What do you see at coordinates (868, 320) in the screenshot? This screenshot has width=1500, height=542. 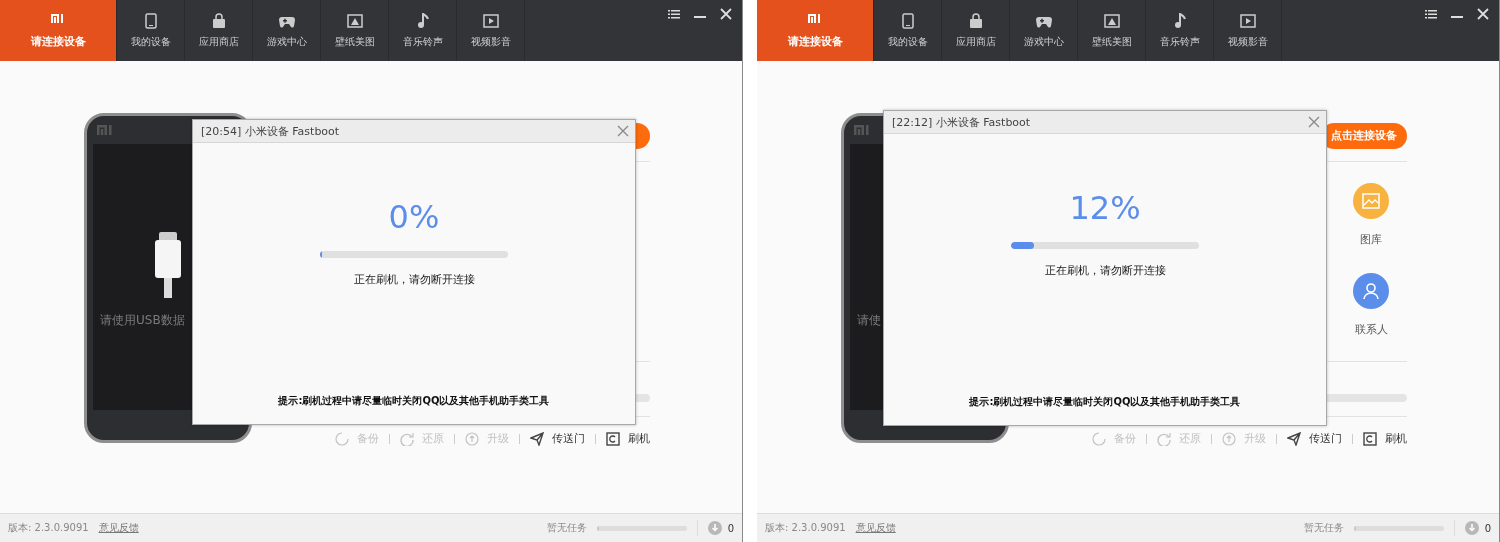 I see `connect-hint: 请使` at bounding box center [868, 320].